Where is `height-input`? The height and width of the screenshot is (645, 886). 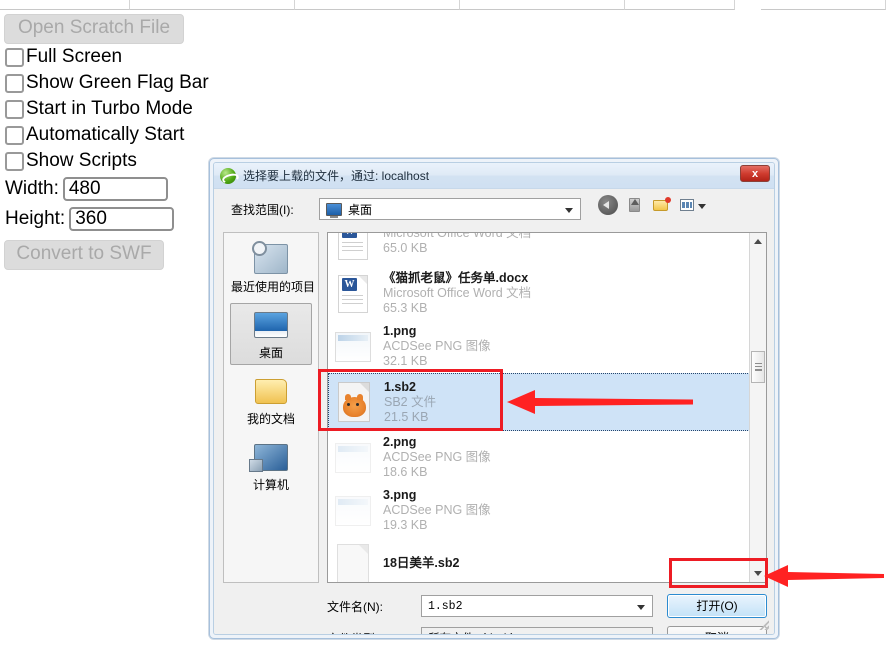 height-input is located at coordinates (122, 219).